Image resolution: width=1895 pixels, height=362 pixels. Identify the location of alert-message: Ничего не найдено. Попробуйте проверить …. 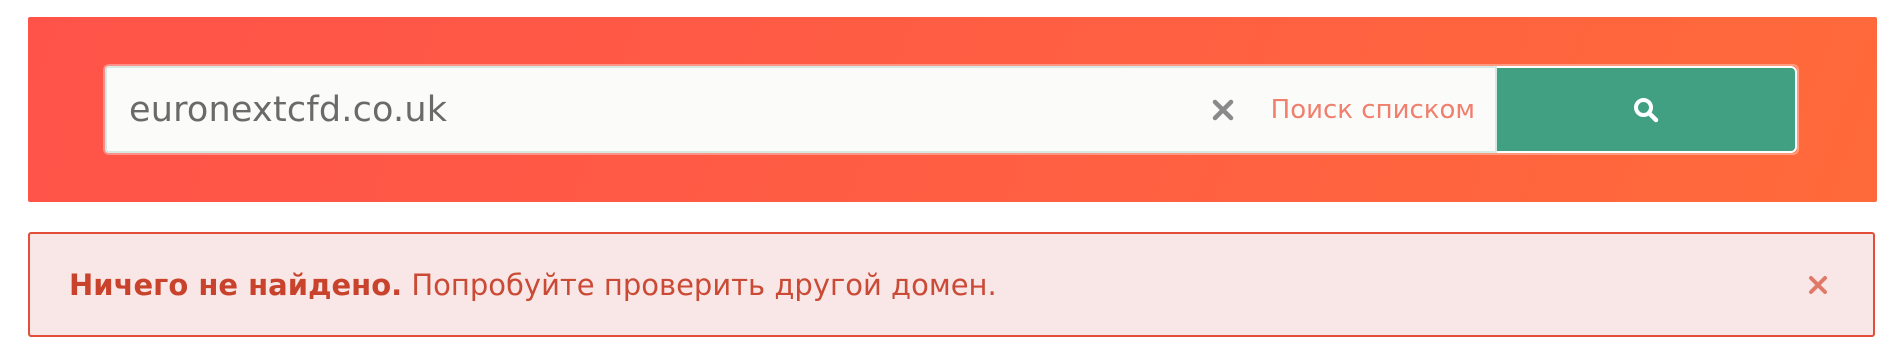
(533, 285).